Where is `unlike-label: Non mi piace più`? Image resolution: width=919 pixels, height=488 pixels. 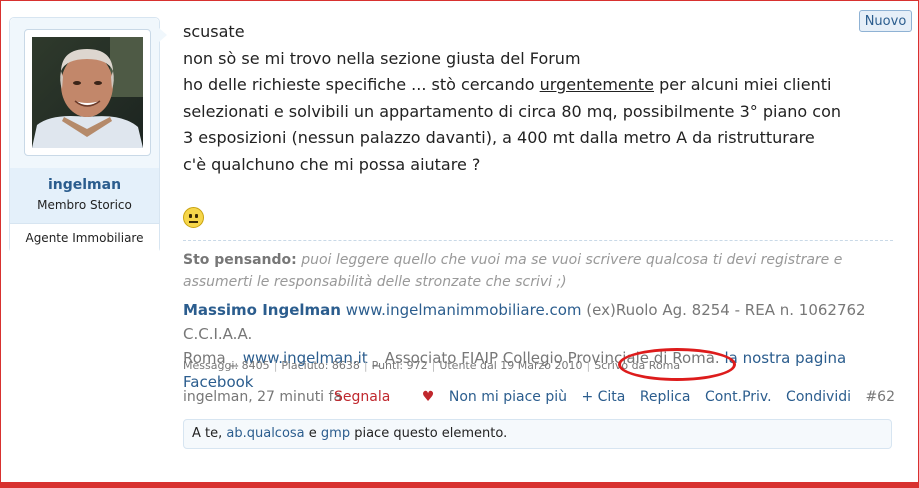 unlike-label: Non mi piace più is located at coordinates (507, 397).